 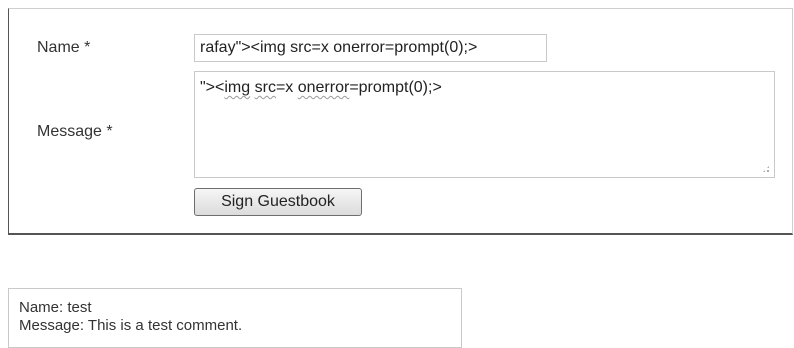 I want to click on sign-guestbook-button: Sign Guestbook, so click(x=278, y=202).